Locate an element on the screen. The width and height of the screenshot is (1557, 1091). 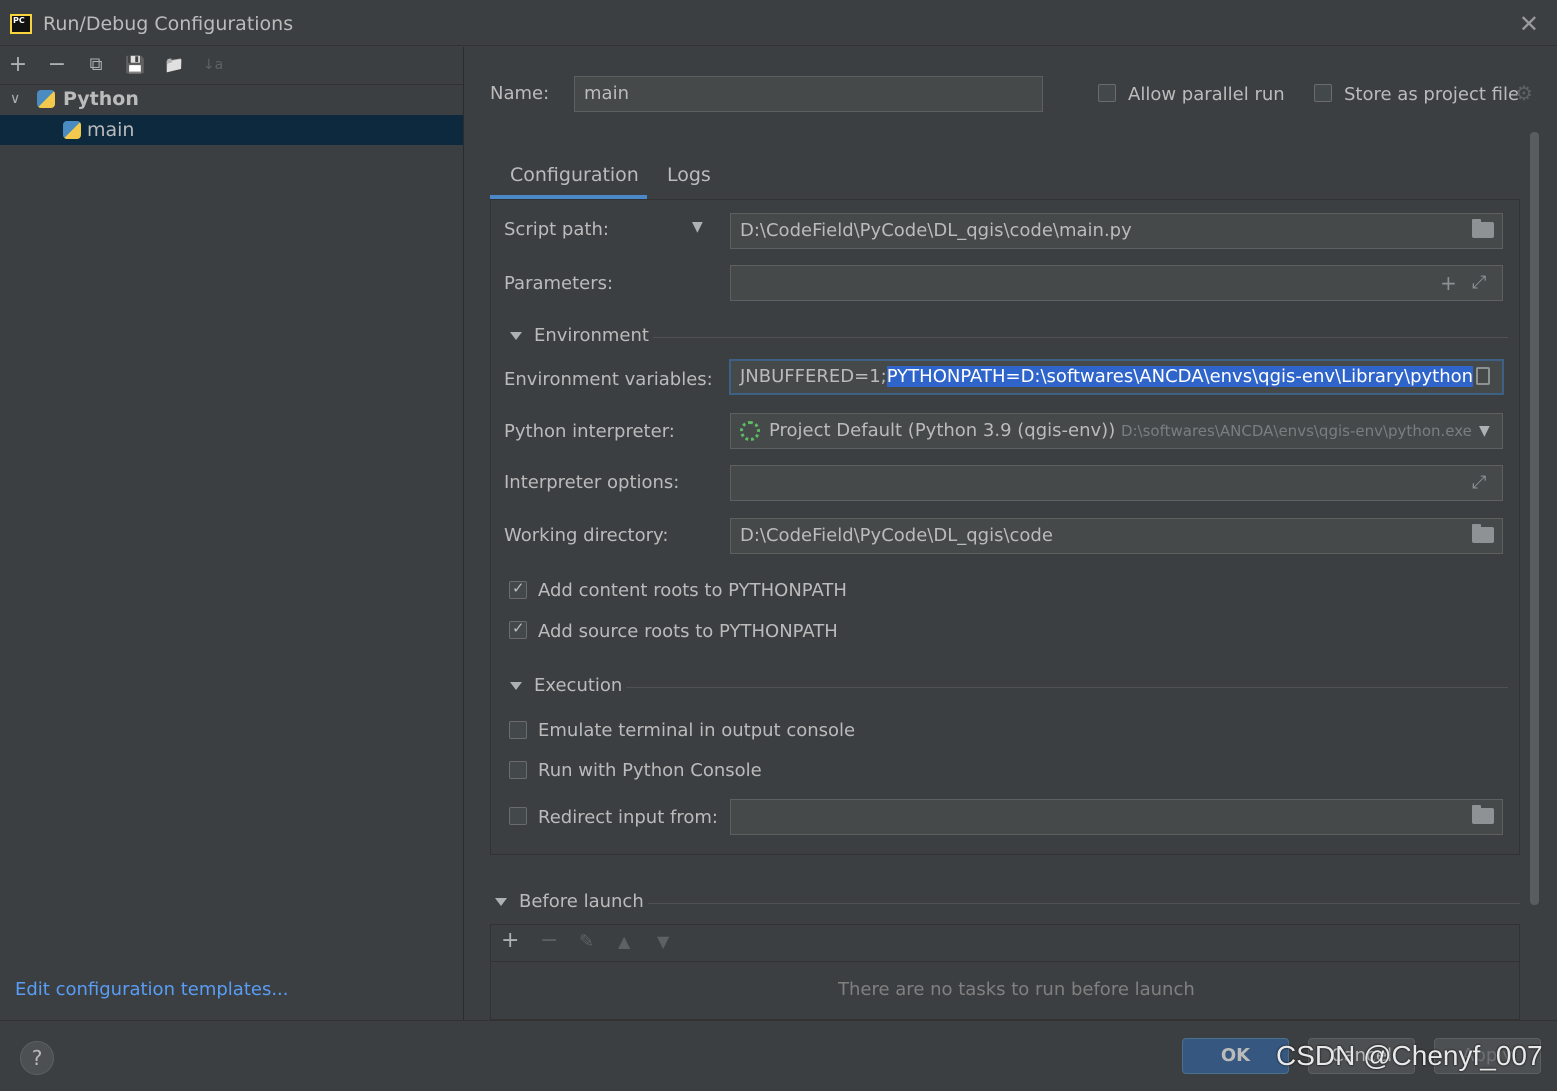
redirect-input-label: Redirect input from: is located at coordinates (628, 817).